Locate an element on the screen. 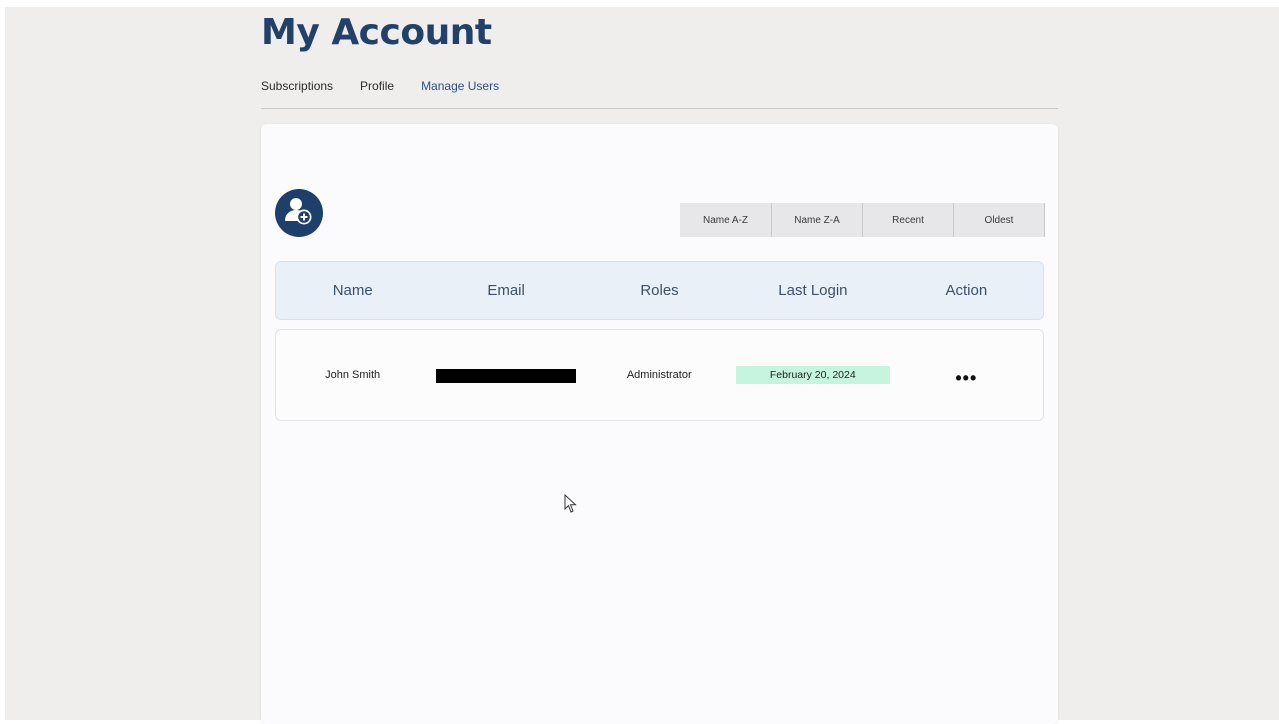  add-user-icon is located at coordinates (298, 211).